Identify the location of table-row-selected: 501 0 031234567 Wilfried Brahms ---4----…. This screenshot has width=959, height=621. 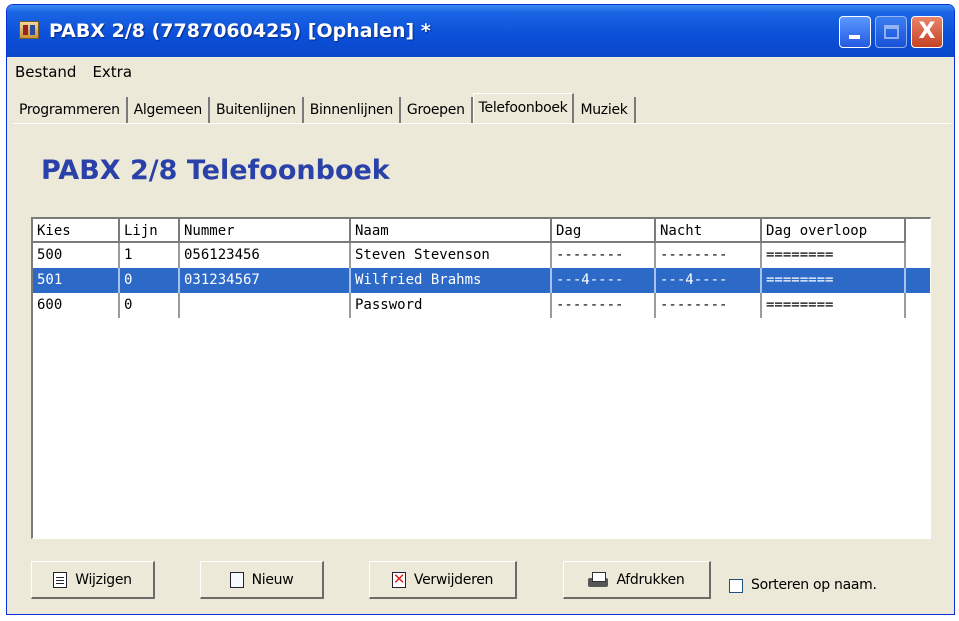
(481, 280).